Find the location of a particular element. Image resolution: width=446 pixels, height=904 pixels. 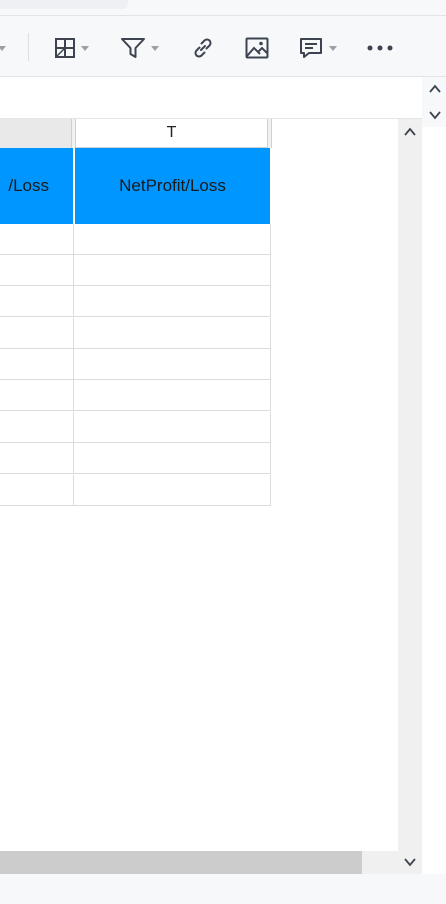

horizontal-scroll-thumb is located at coordinates (181, 862).